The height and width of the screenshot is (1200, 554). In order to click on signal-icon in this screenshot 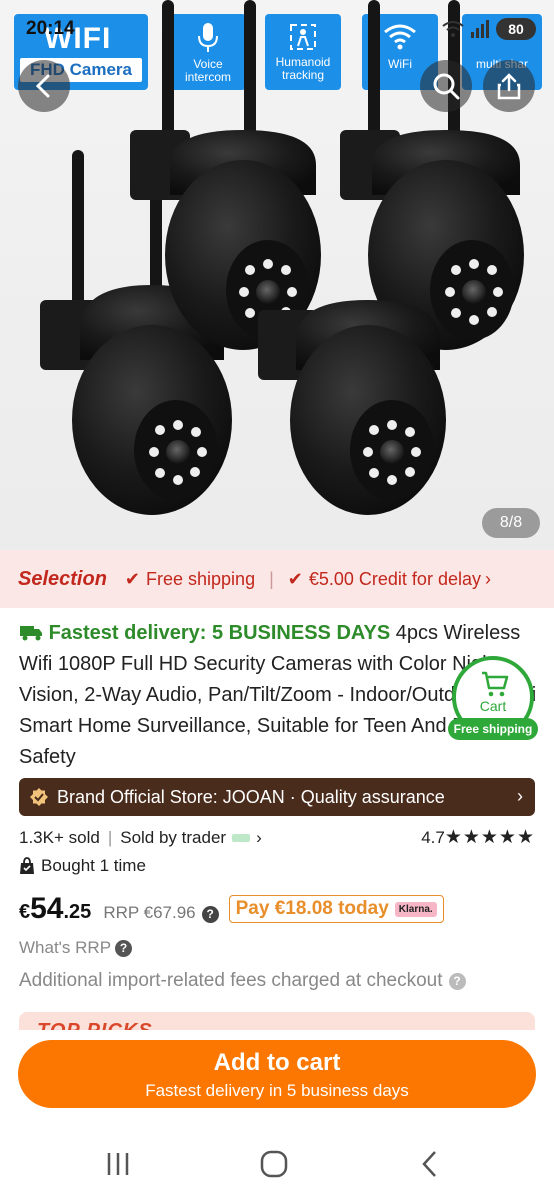, I will do `click(480, 29)`.